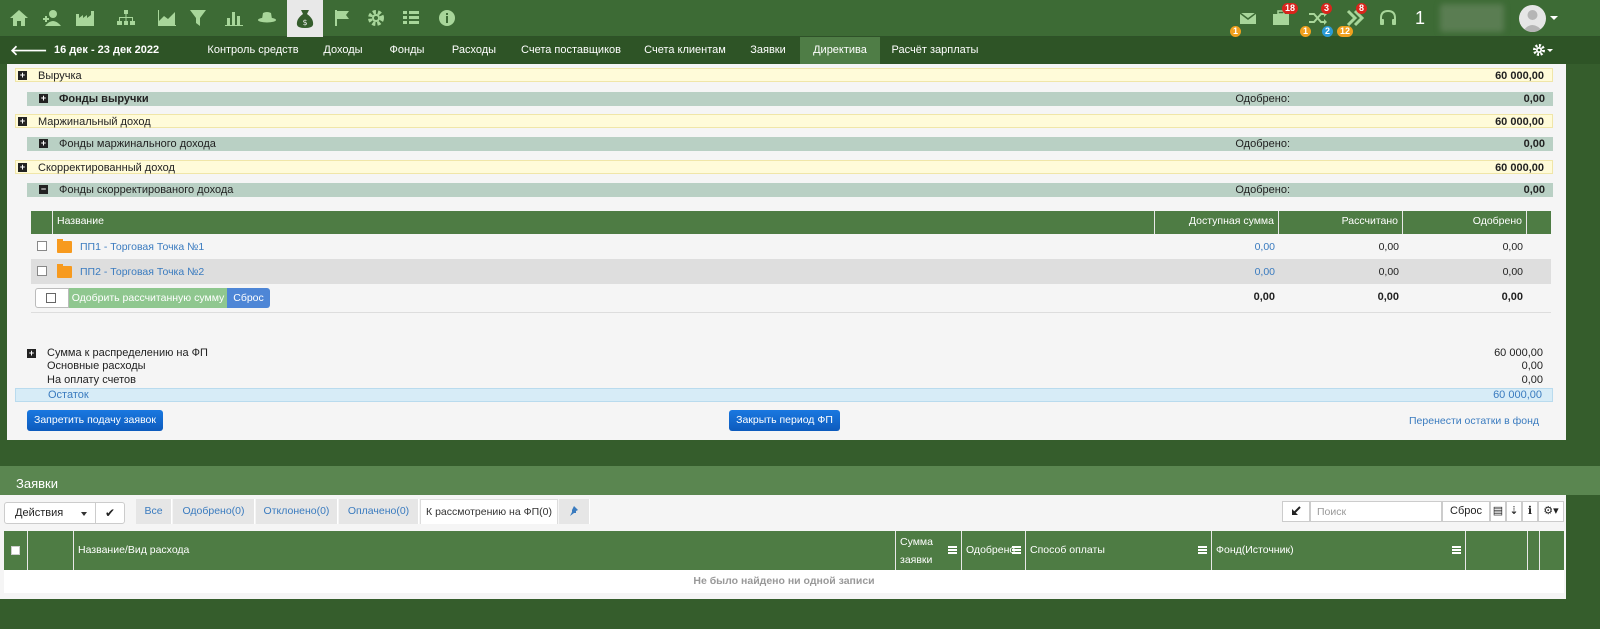  I want to click on mail-badge: 1, so click(1236, 31).